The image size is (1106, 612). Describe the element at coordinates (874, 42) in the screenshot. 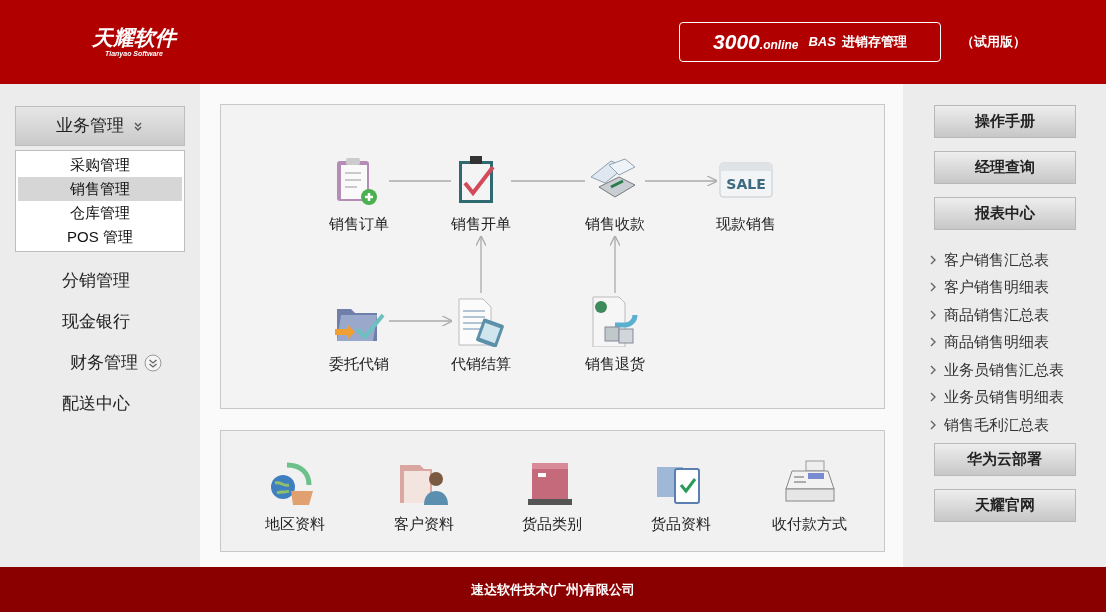

I see `product-name: 进销存管理` at that location.